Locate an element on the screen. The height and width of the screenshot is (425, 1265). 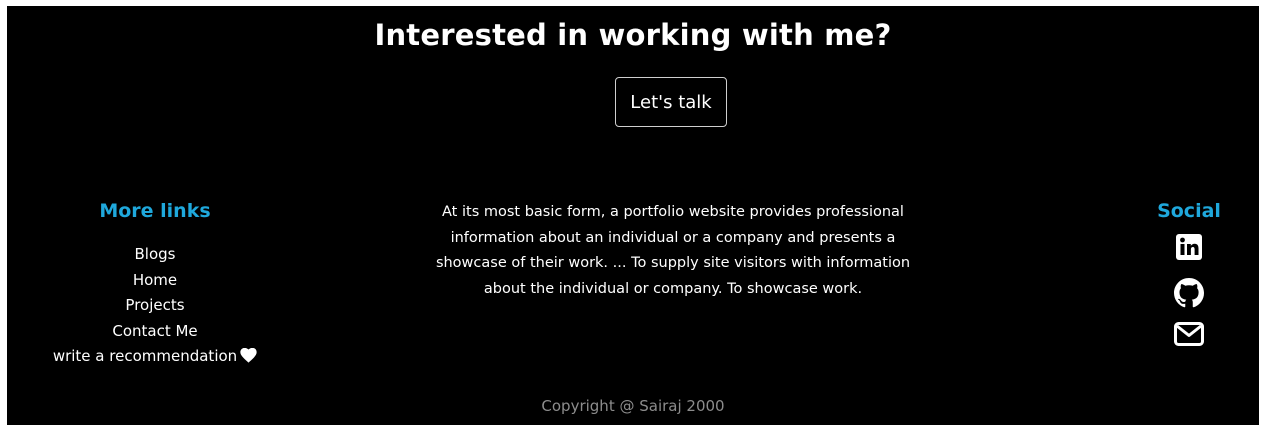
heart-icon is located at coordinates (248, 359).